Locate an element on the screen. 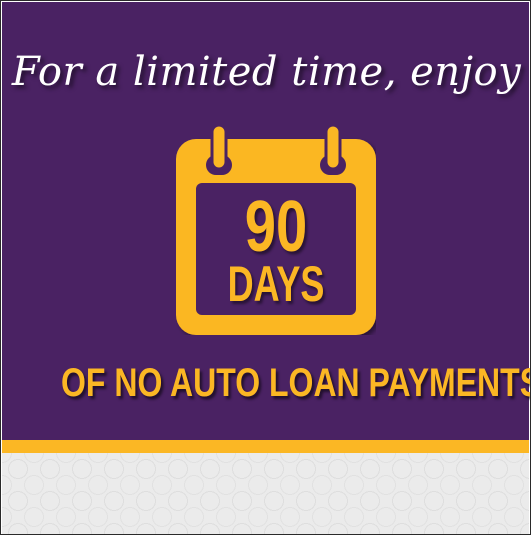 The width and height of the screenshot is (531, 535). days-number: 90 is located at coordinates (276, 227).